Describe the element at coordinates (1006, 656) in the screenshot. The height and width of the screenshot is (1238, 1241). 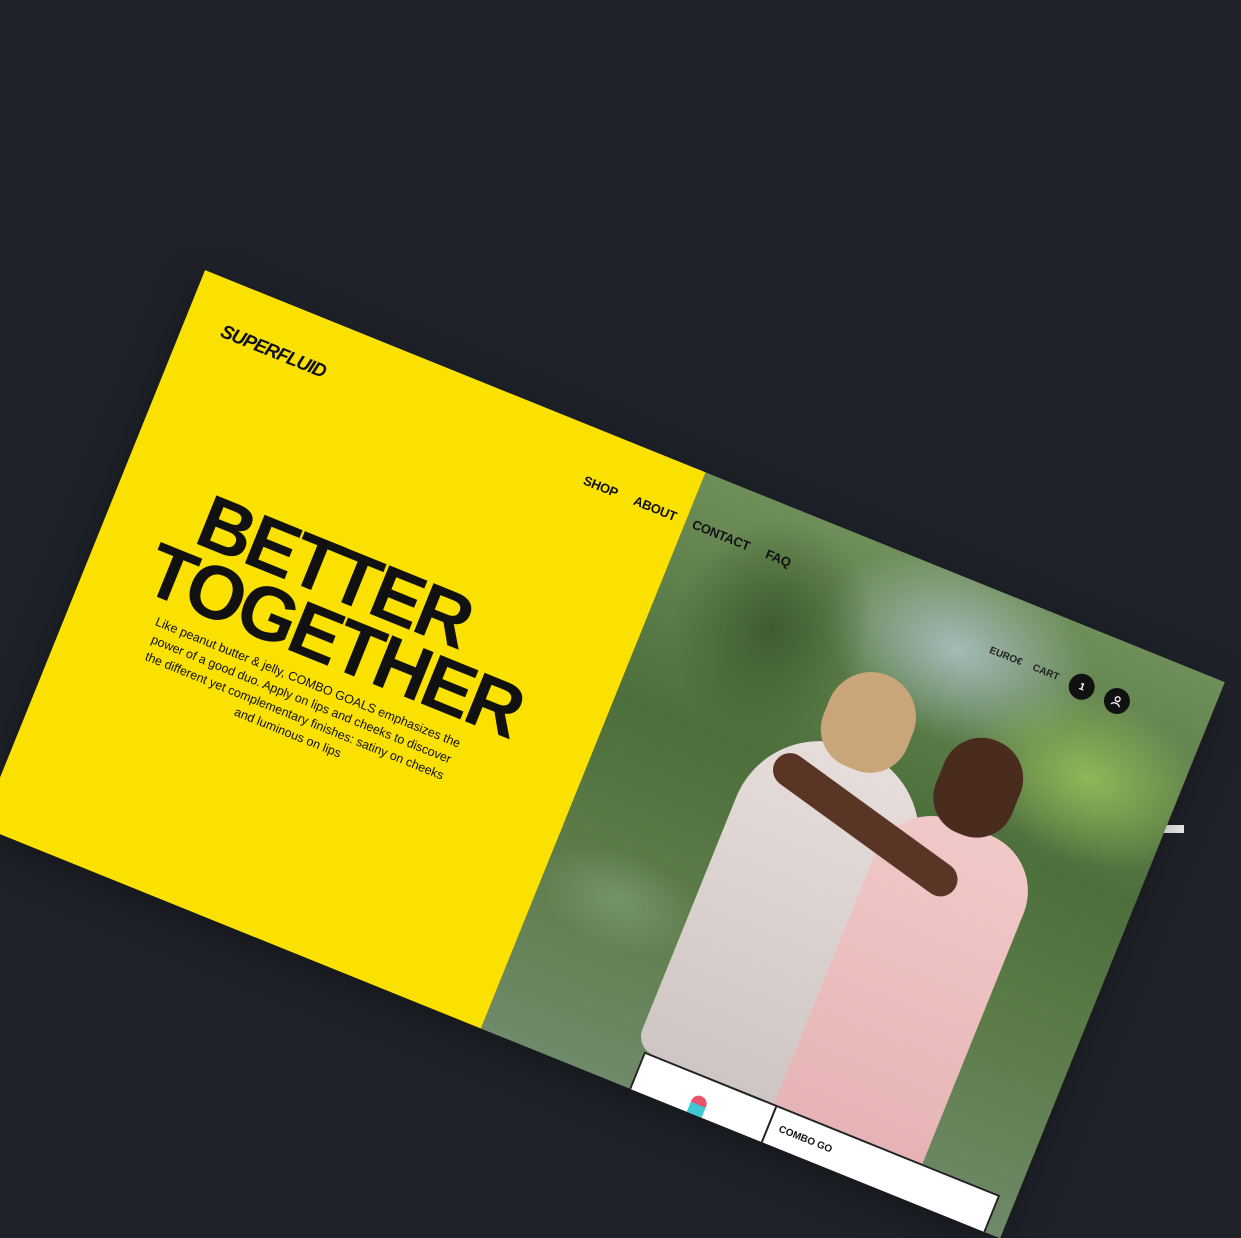
I see `region-selector: EURO€` at that location.